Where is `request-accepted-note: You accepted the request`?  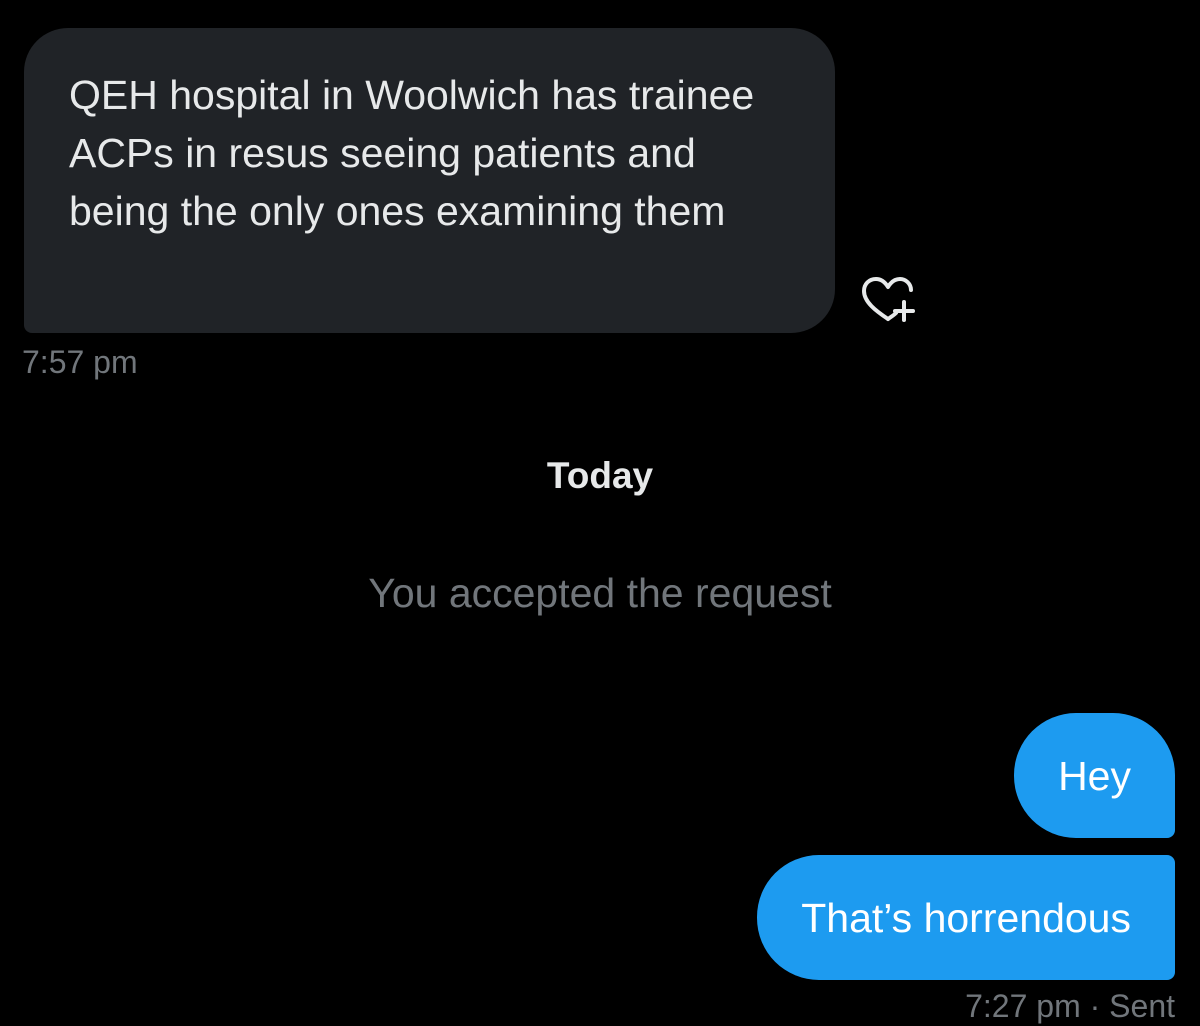
request-accepted-note: You accepted the request is located at coordinates (600, 593).